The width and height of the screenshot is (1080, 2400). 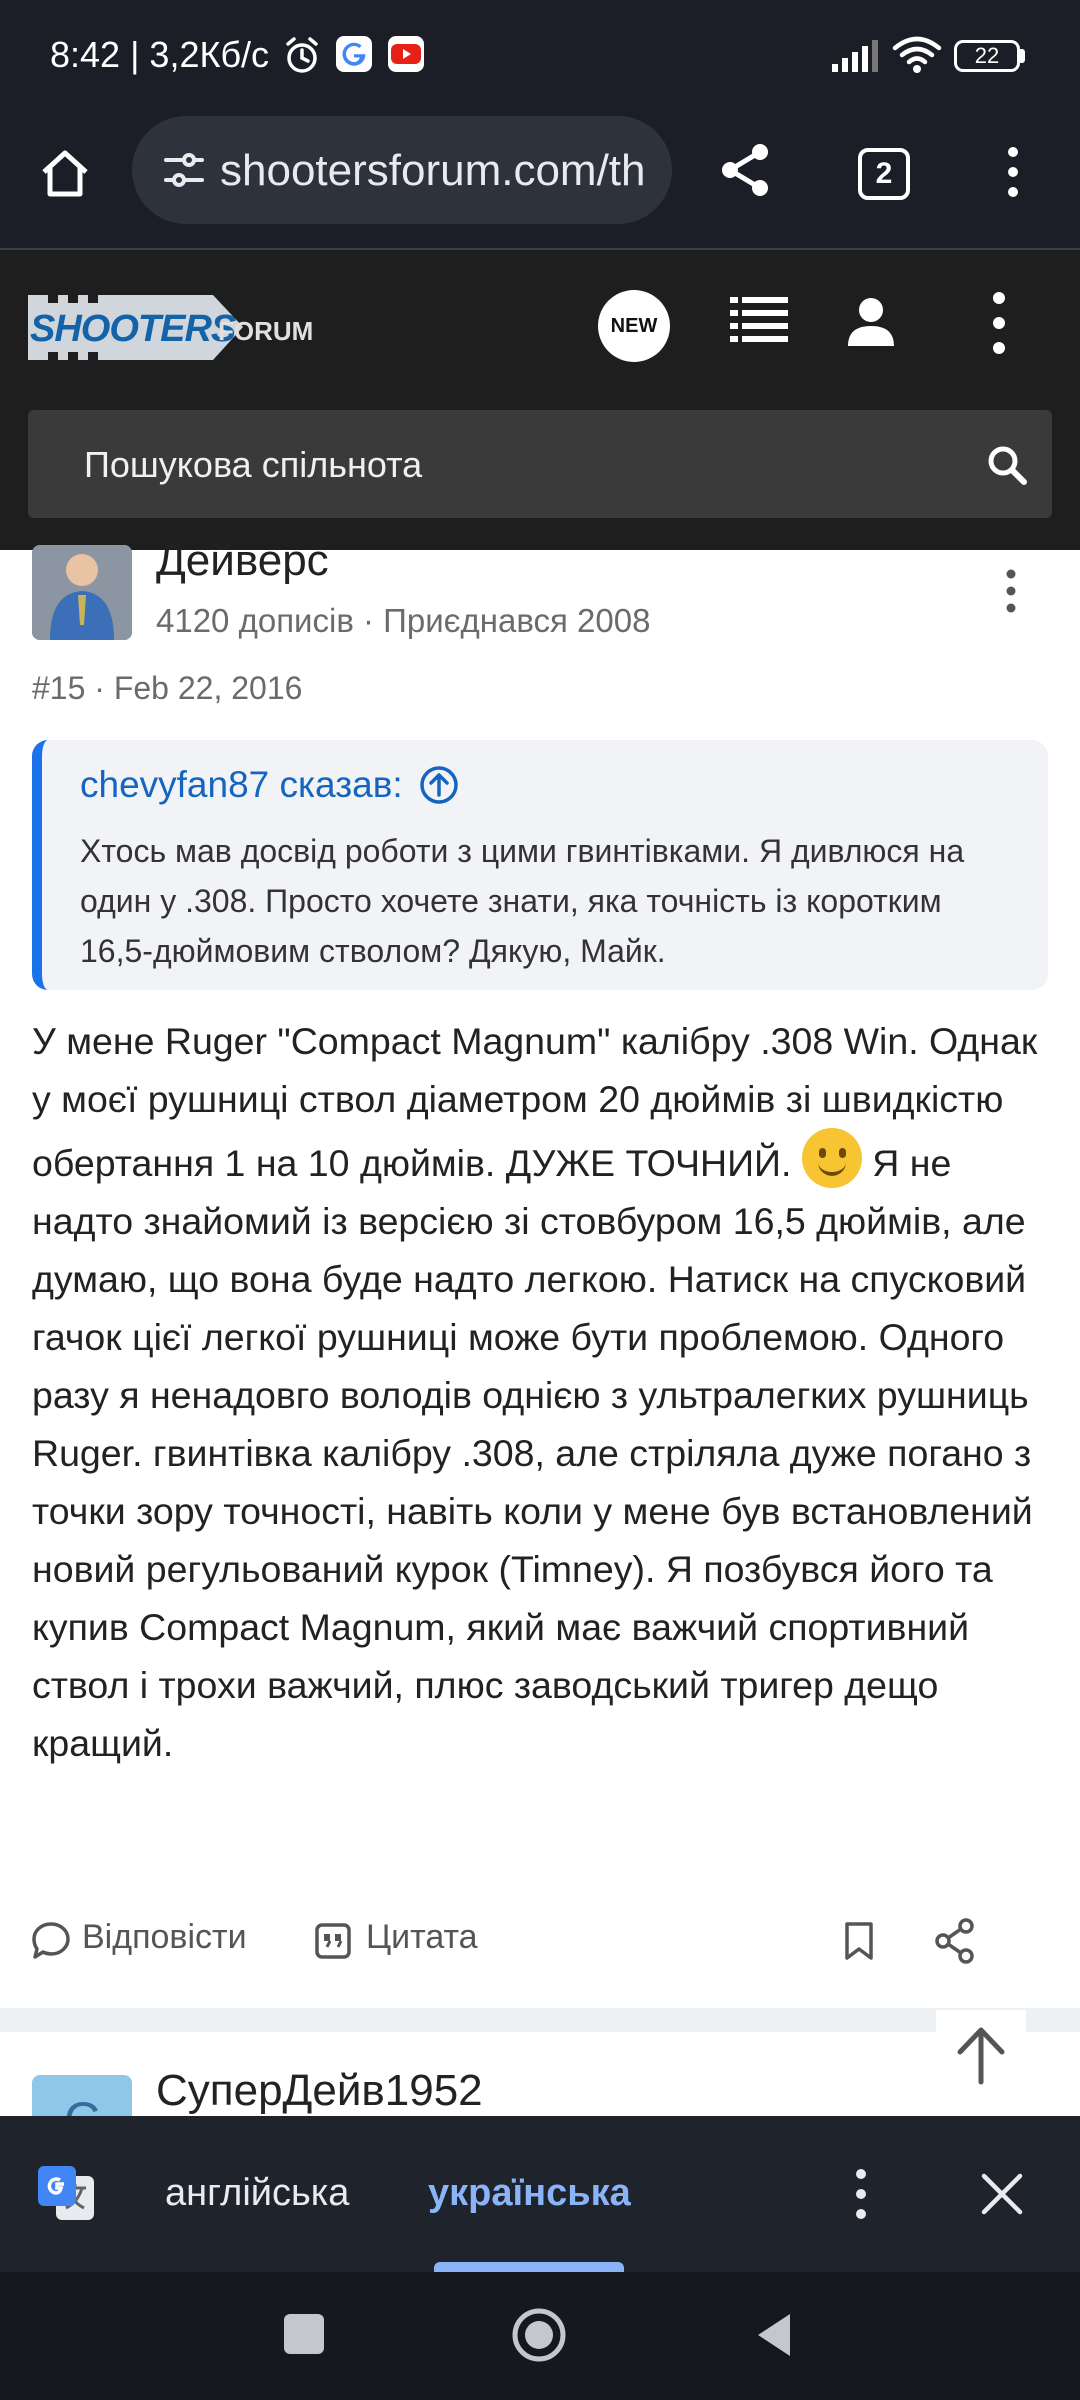 I want to click on quote-icon, so click(x=333, y=1941).